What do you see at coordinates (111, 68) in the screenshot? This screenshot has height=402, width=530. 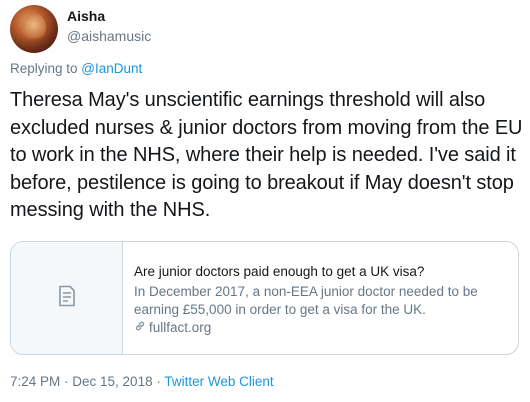 I see `reply-target-link: @IanDunt` at bounding box center [111, 68].